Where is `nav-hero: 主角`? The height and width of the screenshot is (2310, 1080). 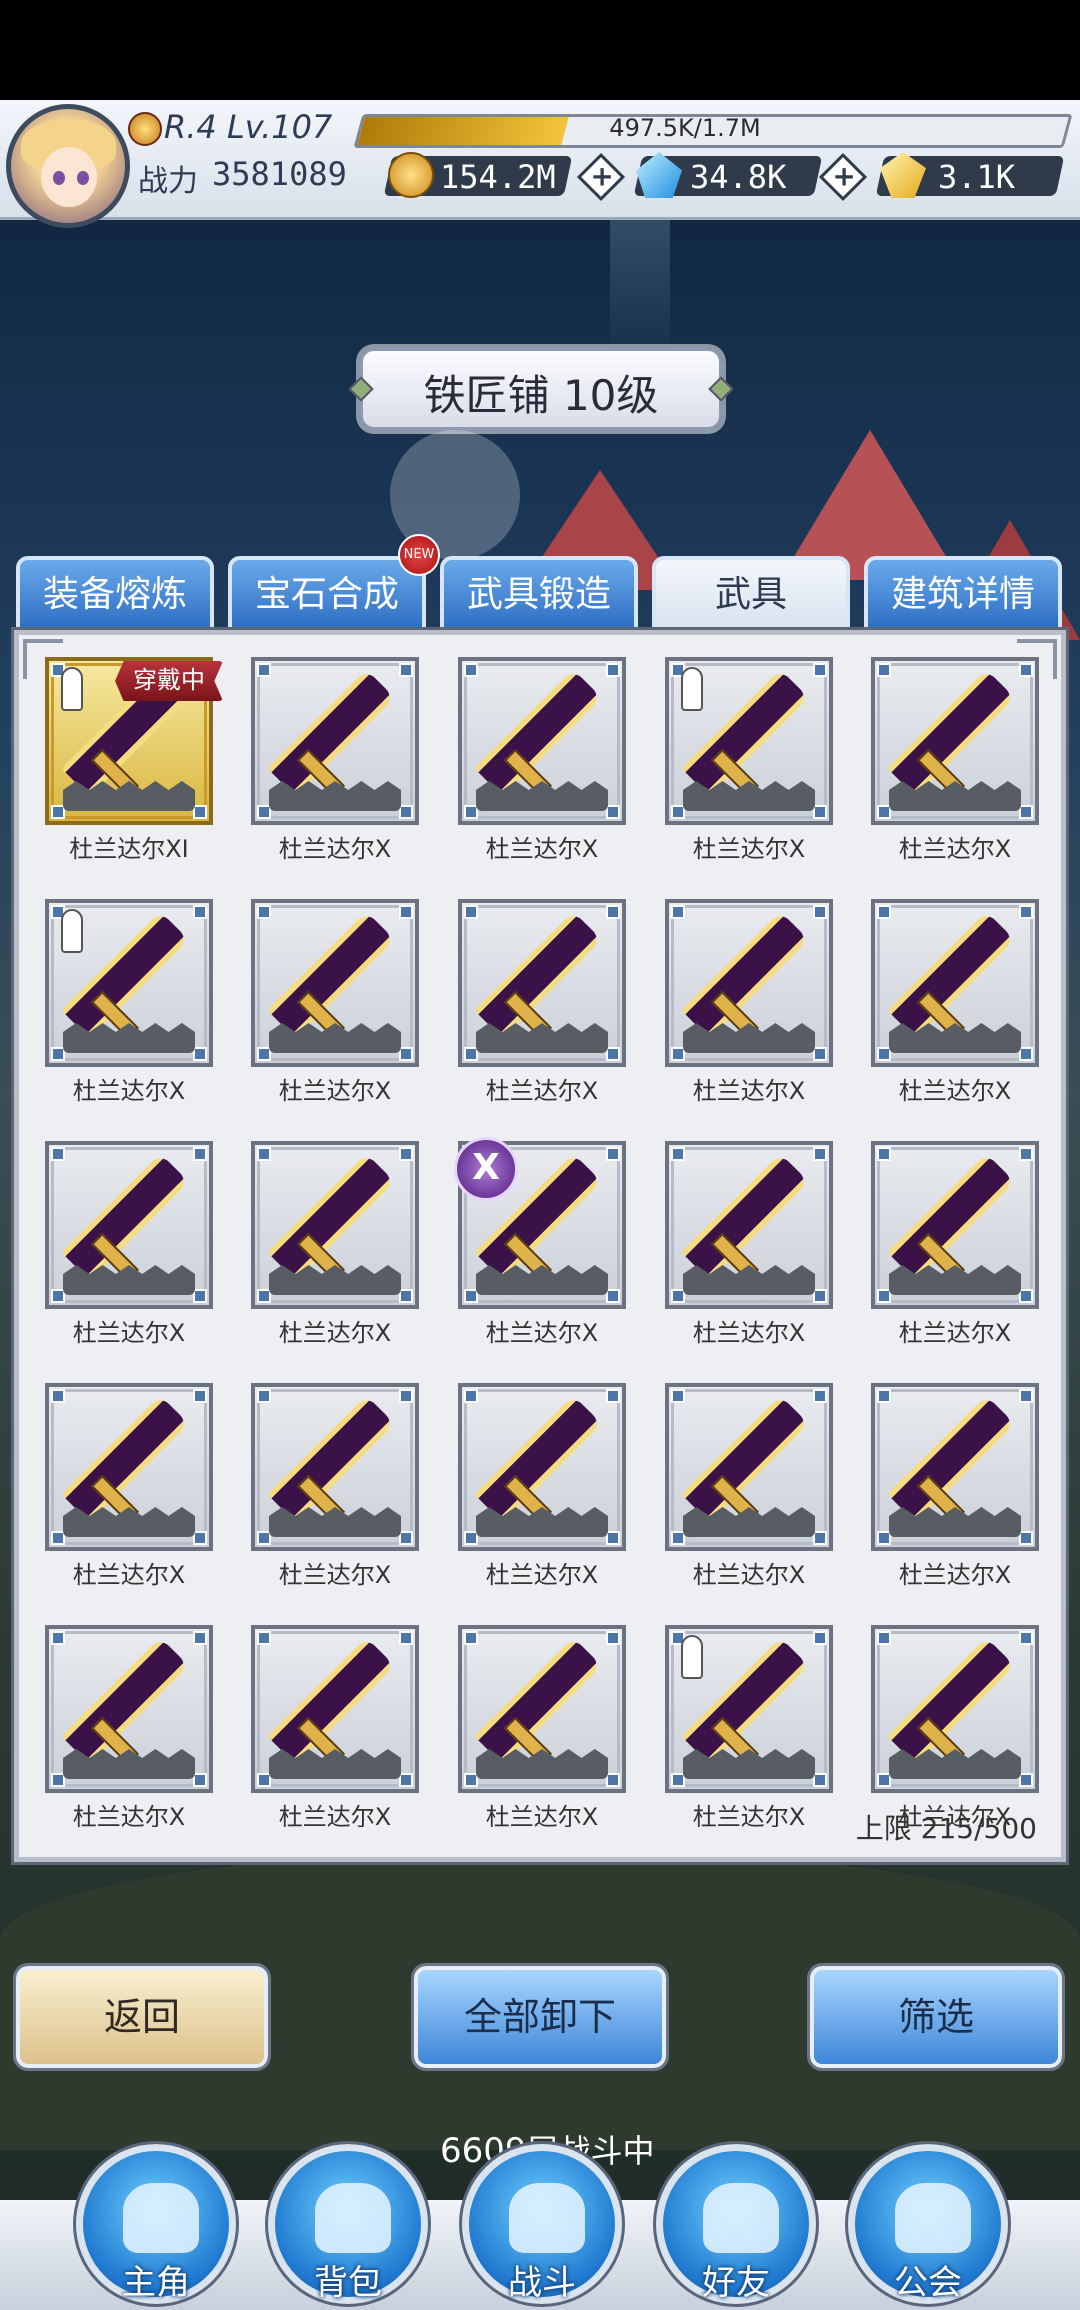 nav-hero: 主角 is located at coordinates (156, 2224).